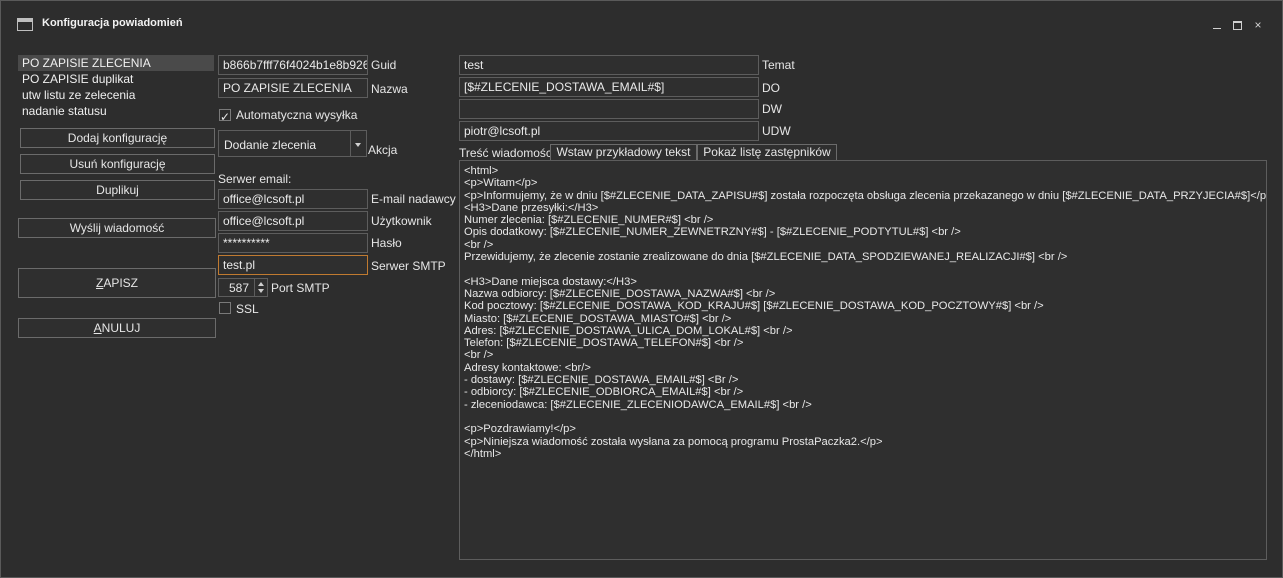 Image resolution: width=1283 pixels, height=578 pixels. What do you see at coordinates (1237, 25) in the screenshot?
I see `maximize-icon` at bounding box center [1237, 25].